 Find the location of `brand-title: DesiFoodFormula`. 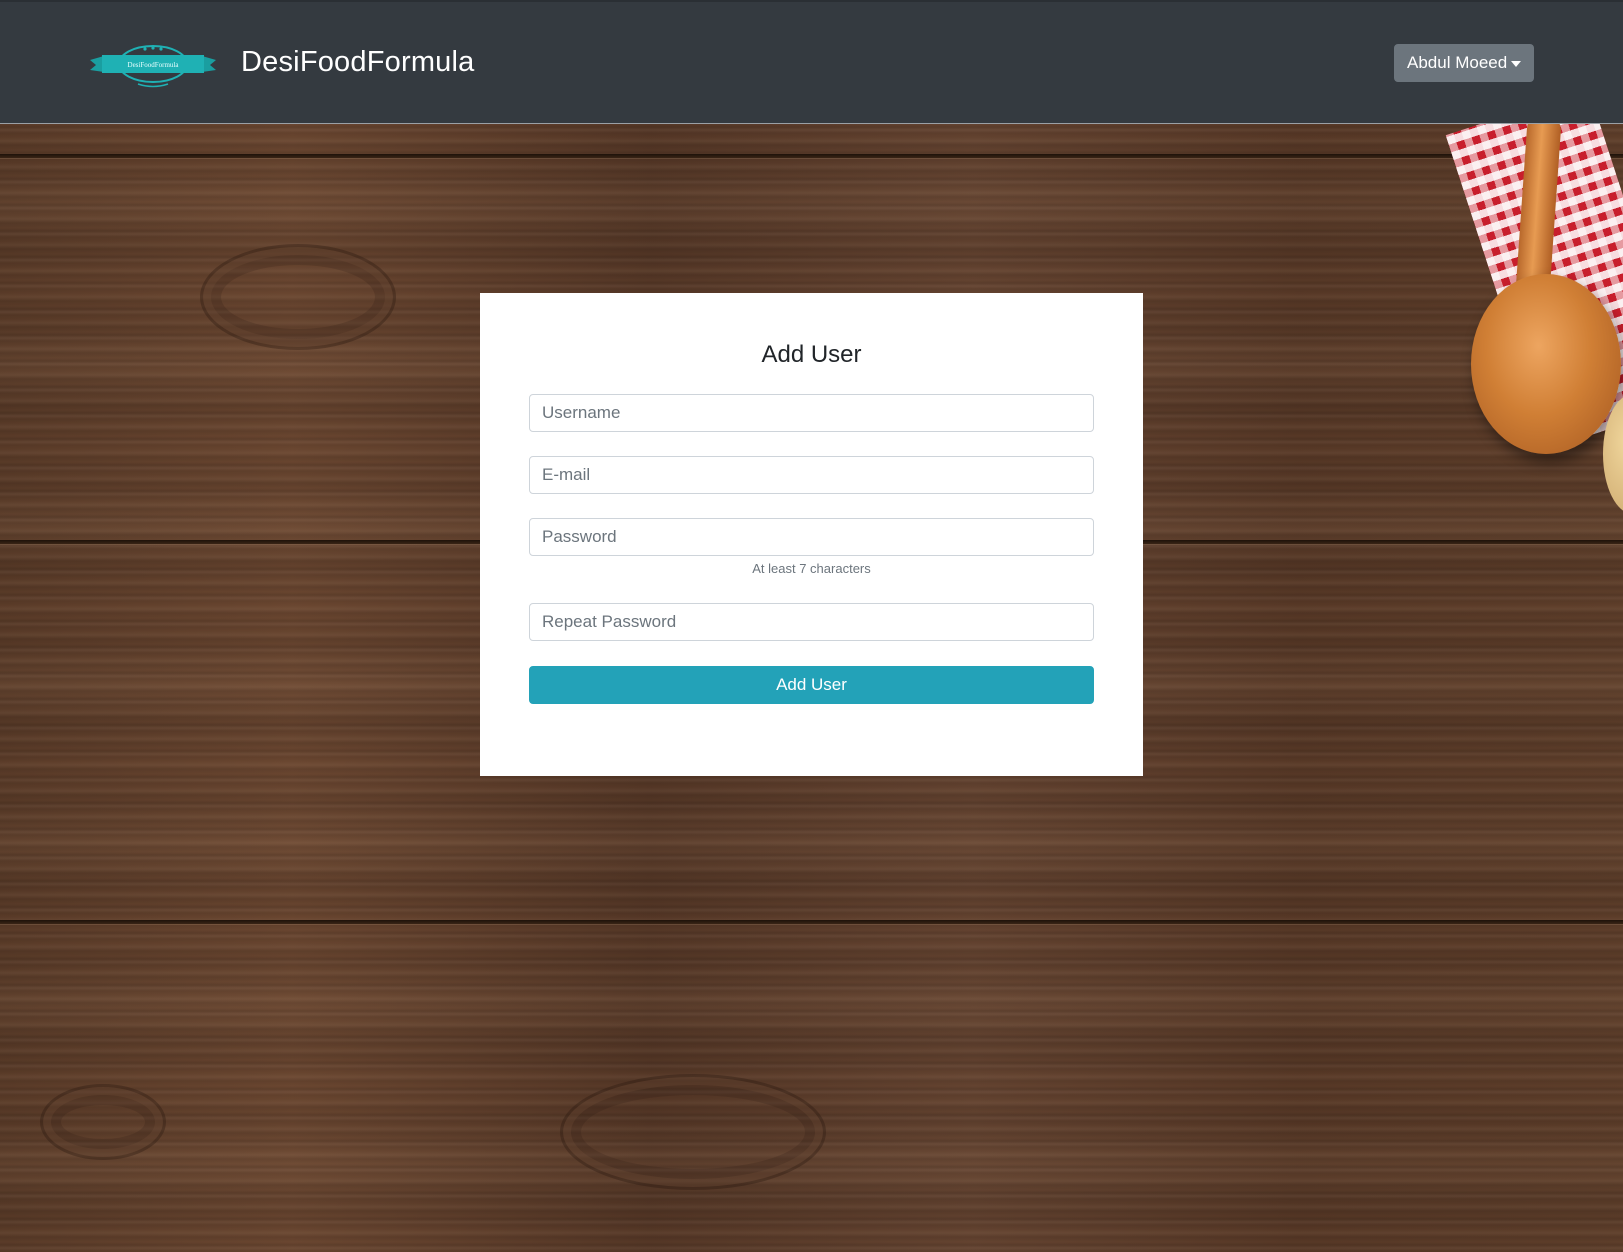

brand-title: DesiFoodFormula is located at coordinates (357, 62).